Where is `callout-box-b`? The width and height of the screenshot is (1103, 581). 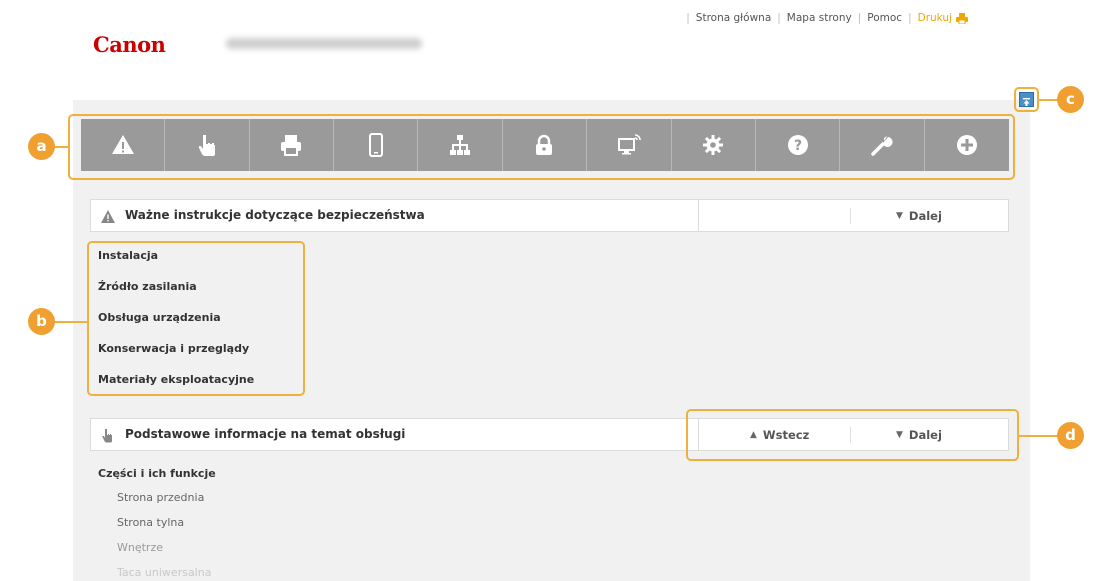
callout-box-b is located at coordinates (196, 318).